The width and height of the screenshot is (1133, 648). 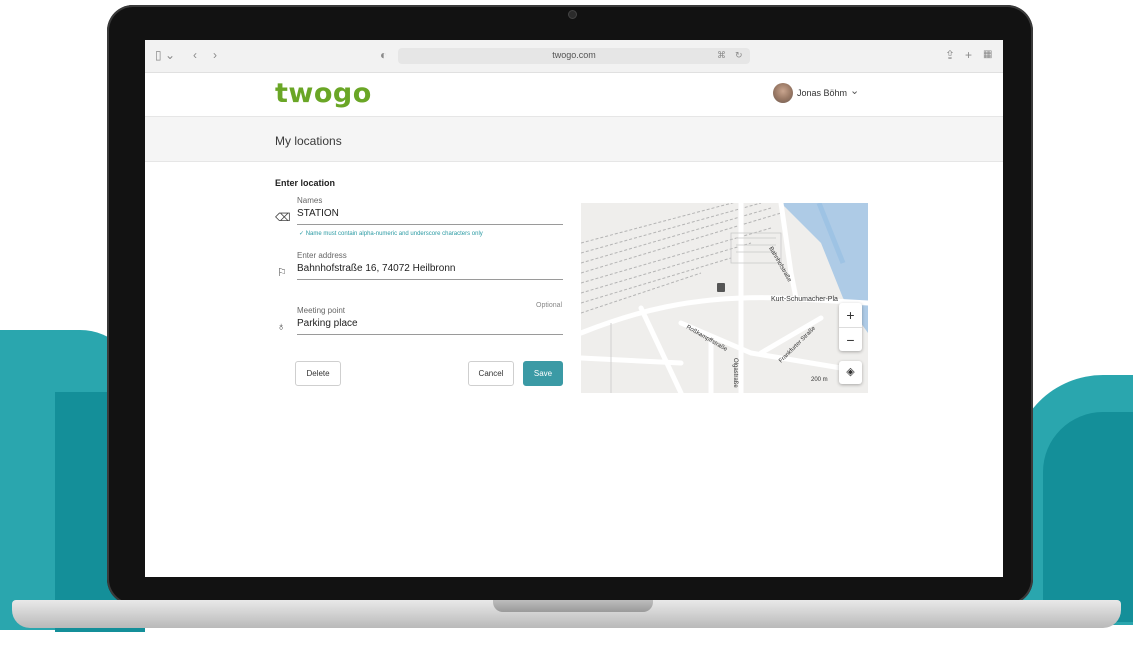 I want to click on address-bar: twogo.com, so click(x=574, y=56).